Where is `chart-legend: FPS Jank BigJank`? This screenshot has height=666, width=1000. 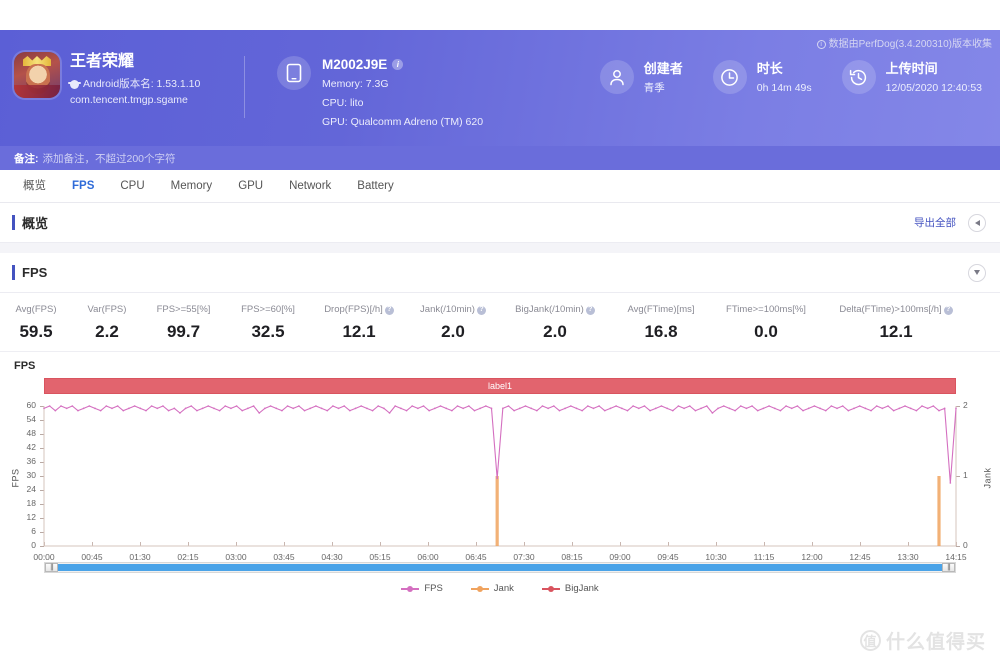
chart-legend: FPS Jank BigJank is located at coordinates (500, 588).